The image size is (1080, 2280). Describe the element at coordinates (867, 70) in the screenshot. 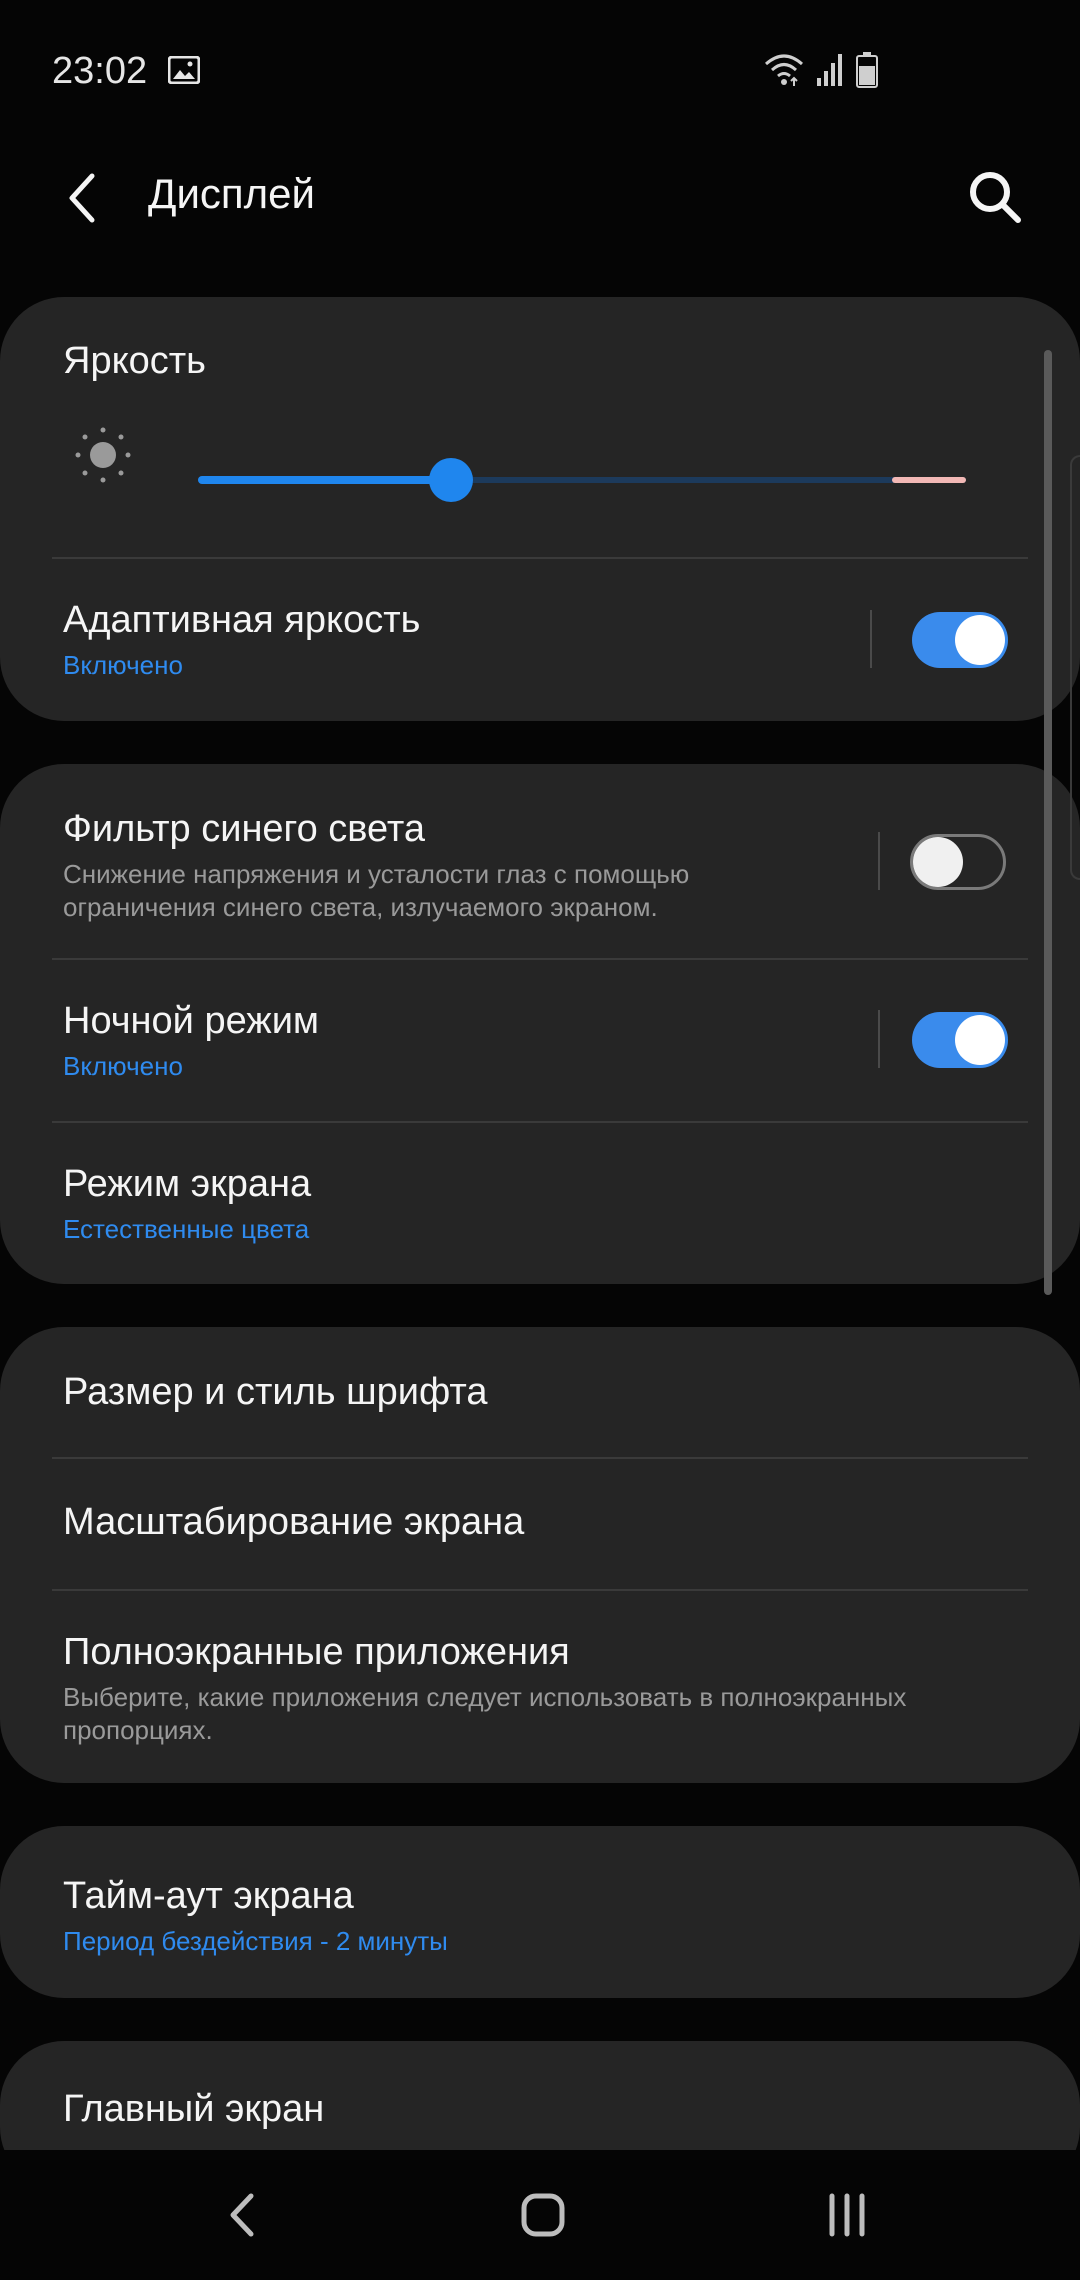

I see `battery-icon` at that location.